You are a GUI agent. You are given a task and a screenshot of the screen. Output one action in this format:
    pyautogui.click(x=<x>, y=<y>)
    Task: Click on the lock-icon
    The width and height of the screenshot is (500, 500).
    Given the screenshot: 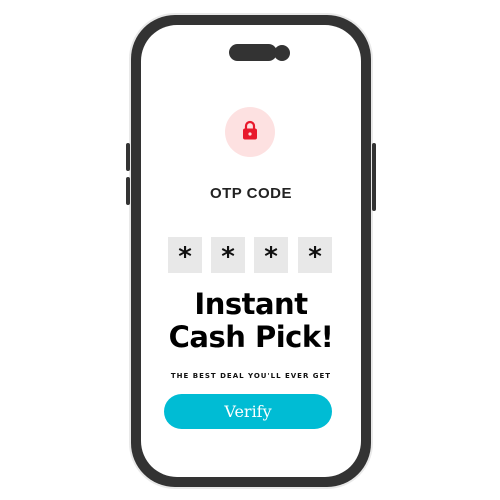 What is the action you would take?
    pyautogui.click(x=250, y=132)
    